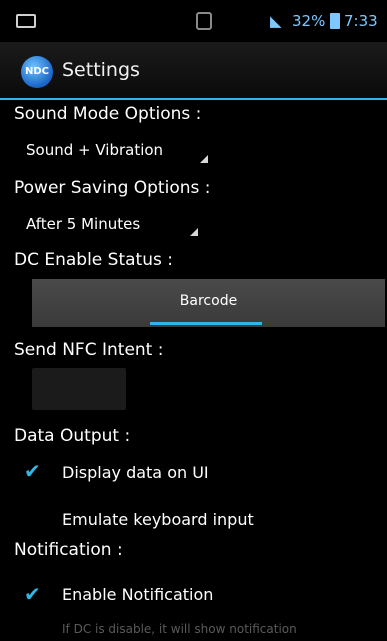 Image resolution: width=387 pixels, height=641 pixels. I want to click on battery-percent: 32%, so click(309, 21).